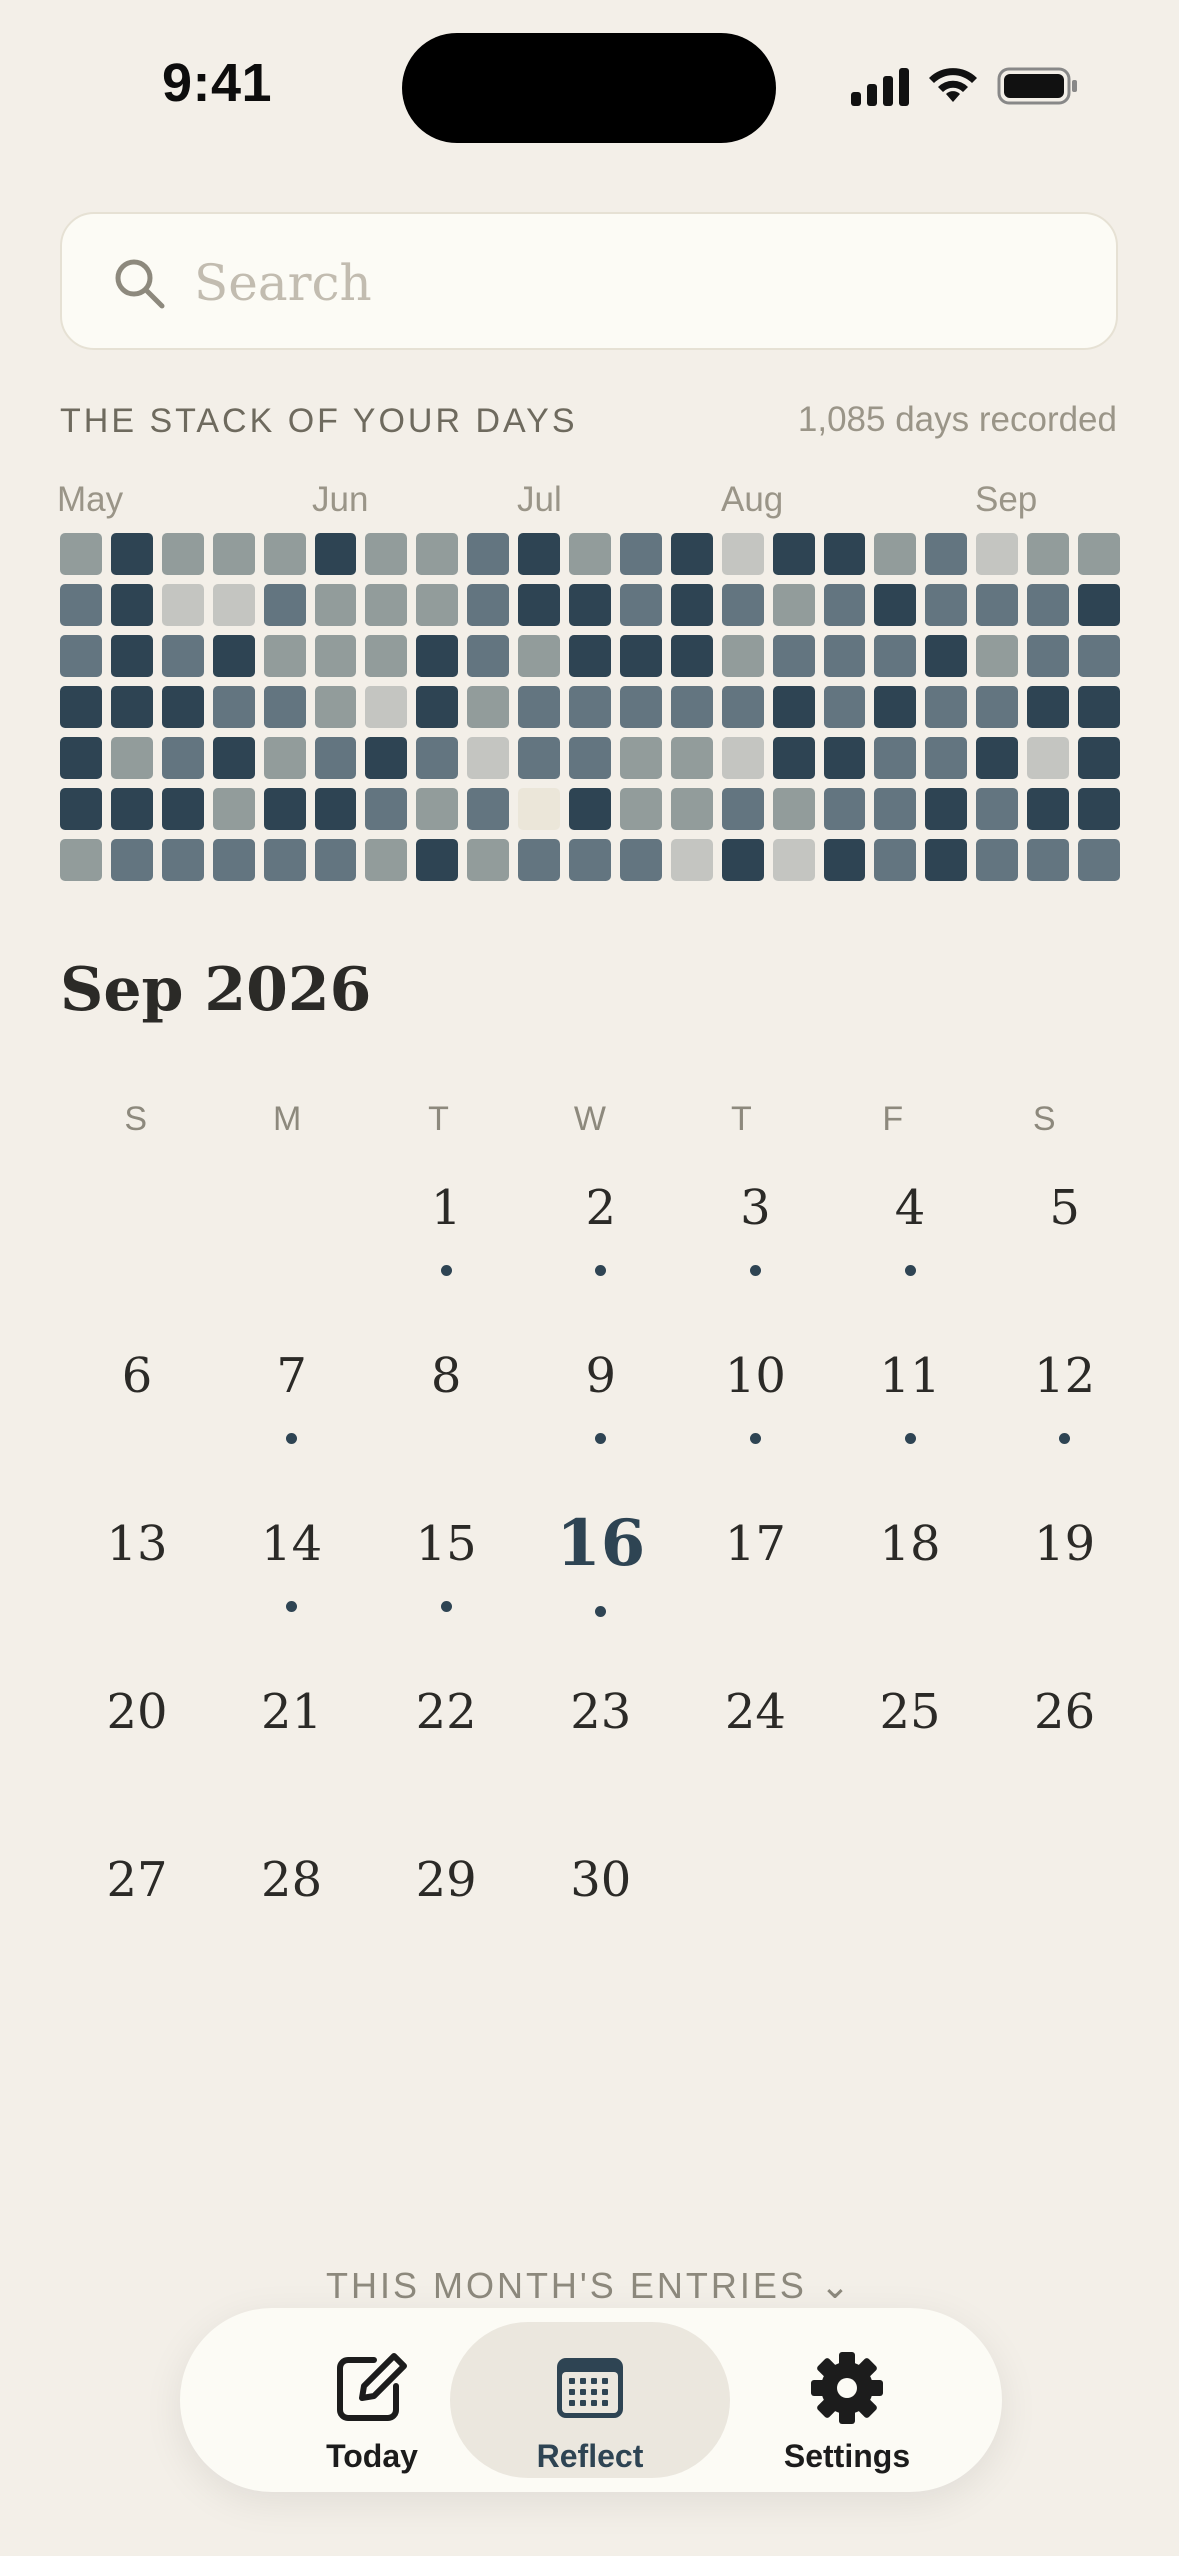  I want to click on calendar-day: 20, so click(137, 1712).